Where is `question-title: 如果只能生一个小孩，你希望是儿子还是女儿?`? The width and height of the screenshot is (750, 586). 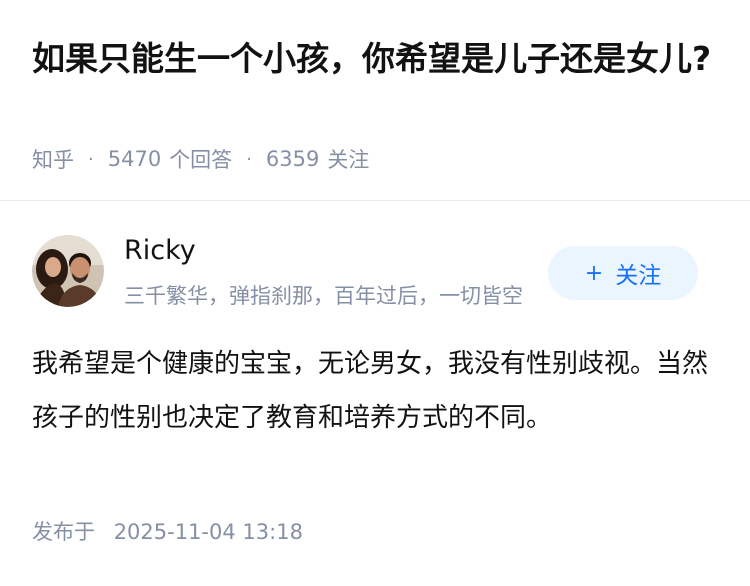
question-title: 如果只能生一个小孩，你希望是儿子还是女儿? is located at coordinates (377, 59).